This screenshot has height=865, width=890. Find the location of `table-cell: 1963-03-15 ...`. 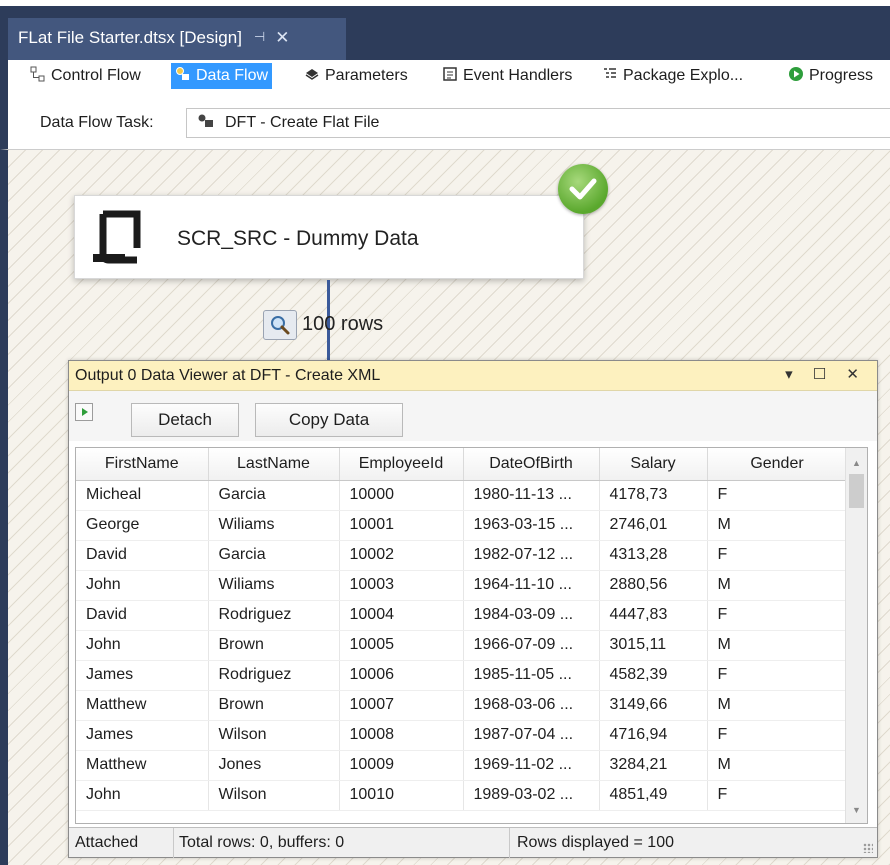

table-cell: 1963-03-15 ... is located at coordinates (531, 525).